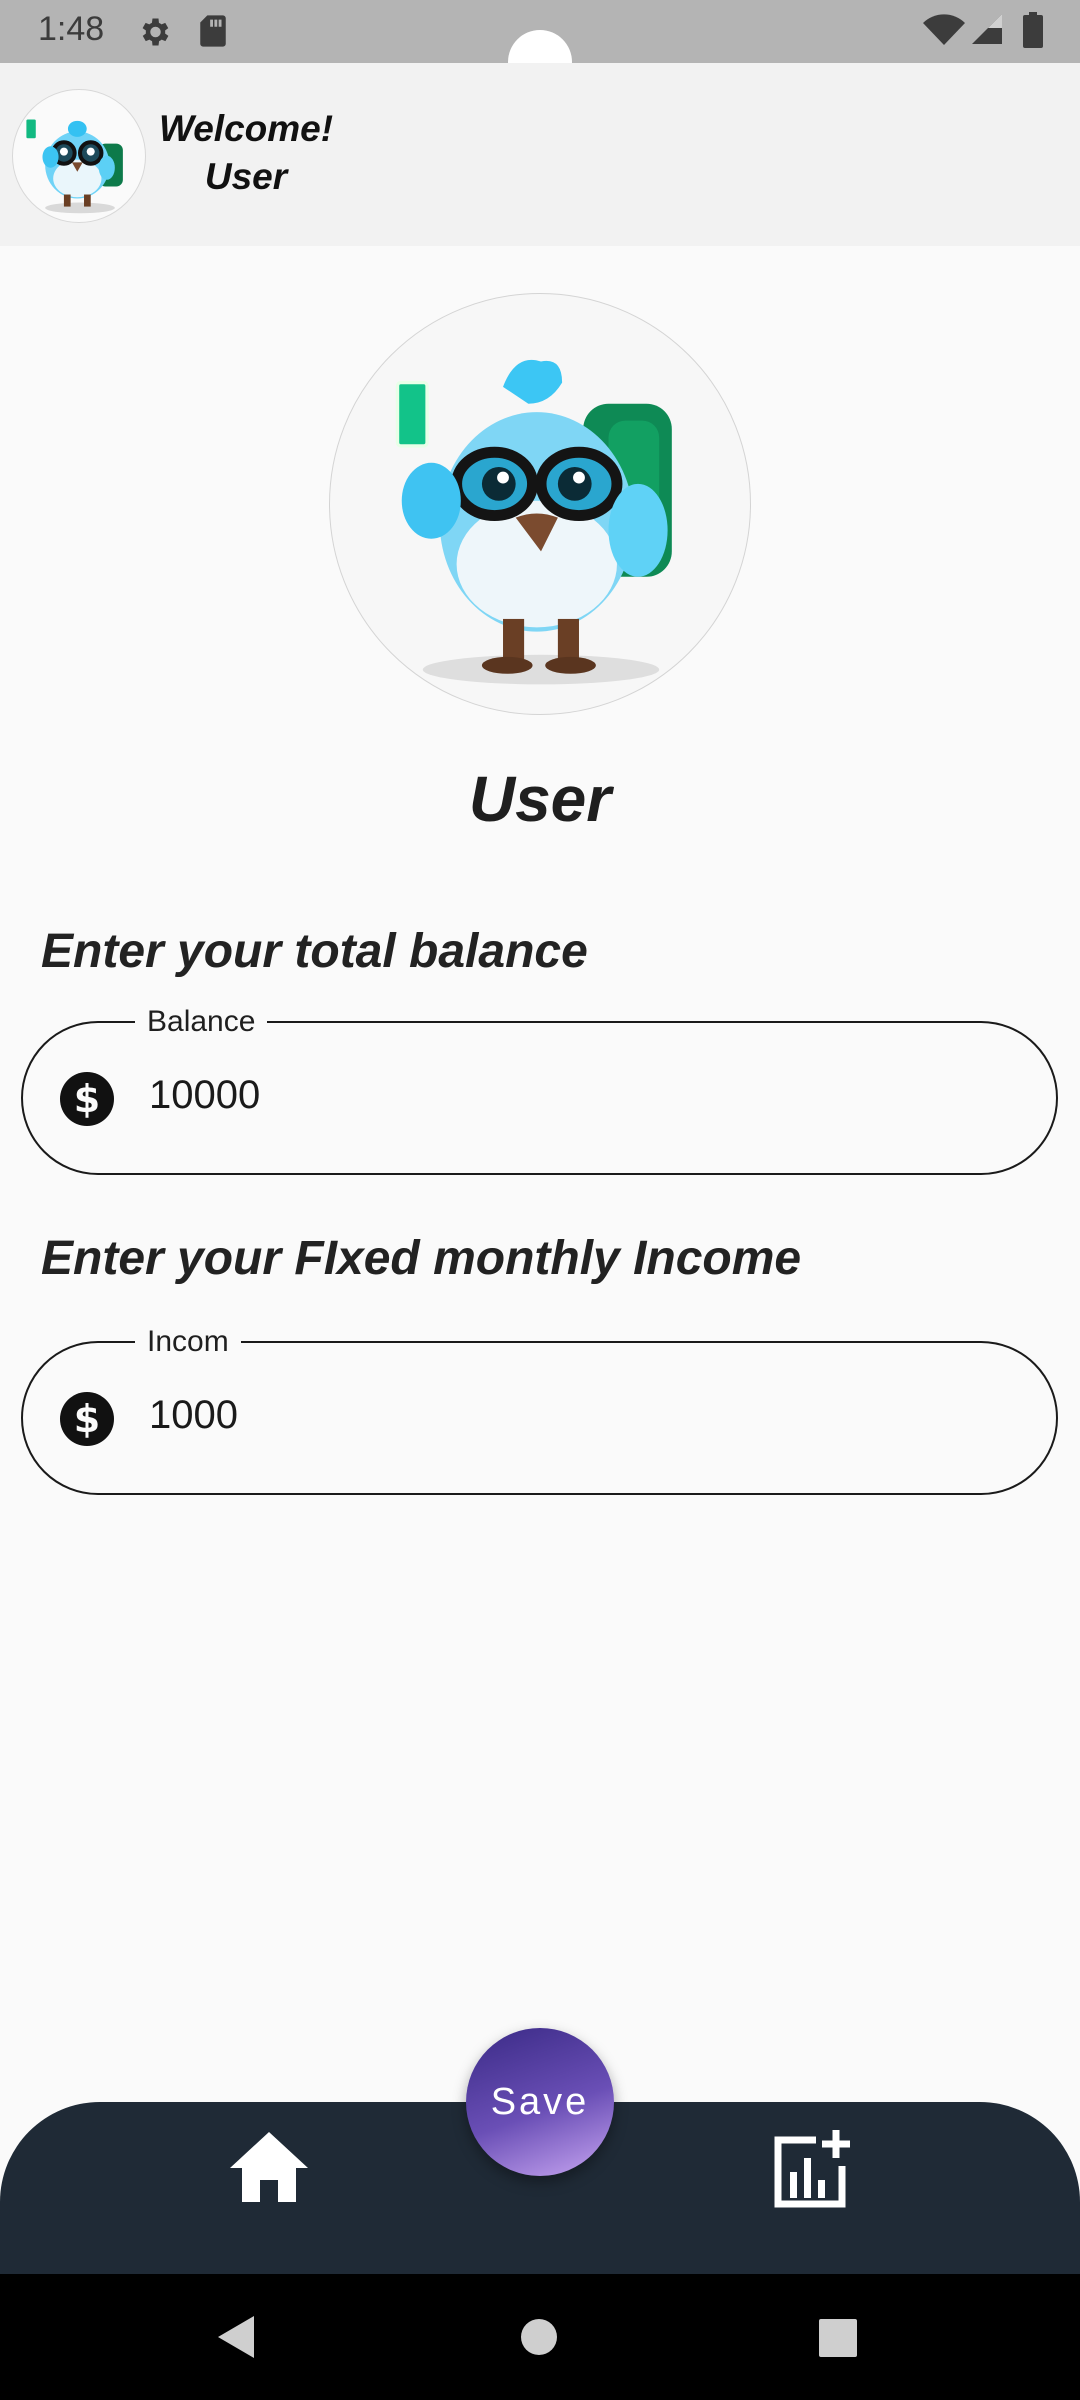 Image resolution: width=1080 pixels, height=2400 pixels. I want to click on income-section-label: Enter your FIxed monthly Income, so click(421, 1258).